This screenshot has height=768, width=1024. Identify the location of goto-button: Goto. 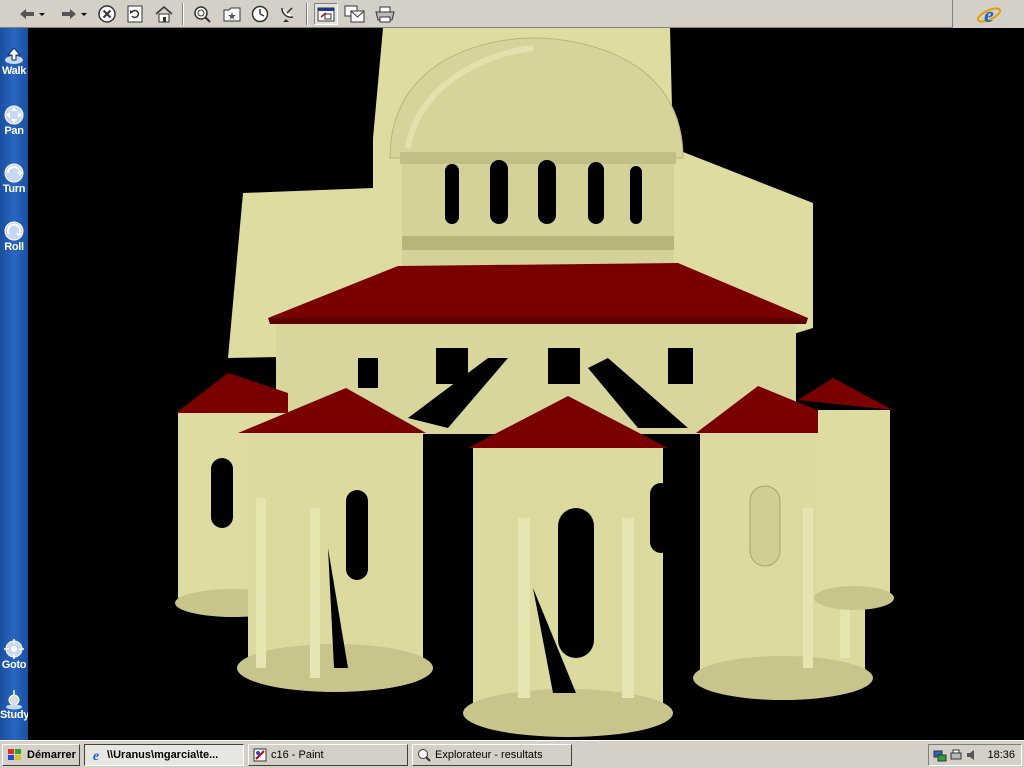
(14, 654).